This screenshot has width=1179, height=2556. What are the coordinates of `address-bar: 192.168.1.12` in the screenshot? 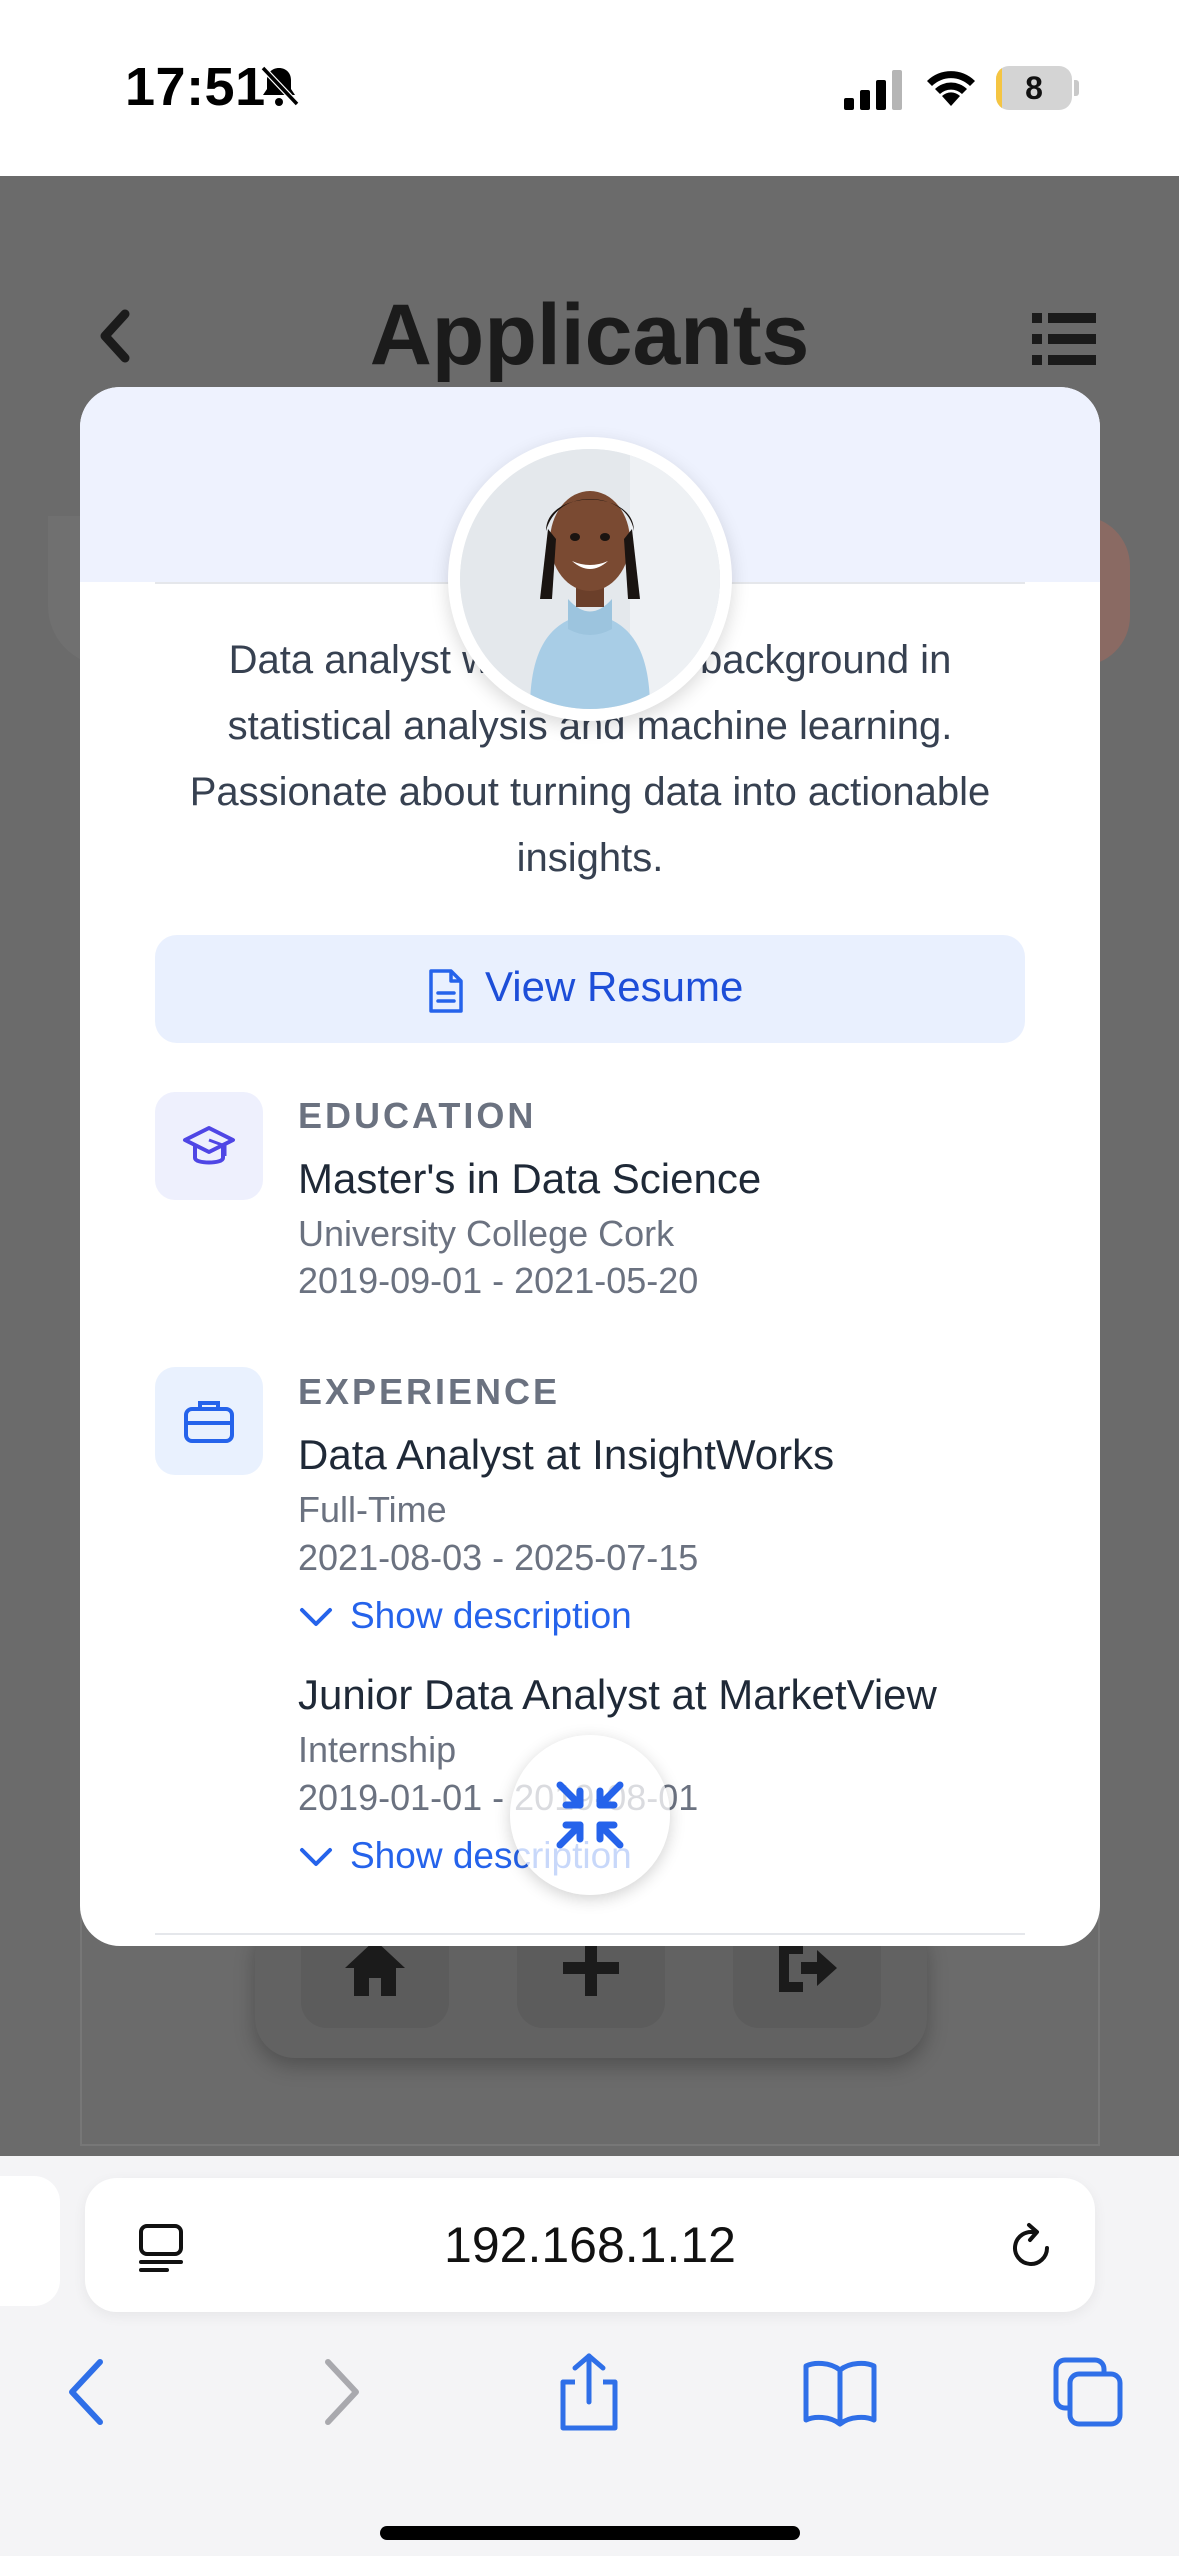 It's located at (590, 2245).